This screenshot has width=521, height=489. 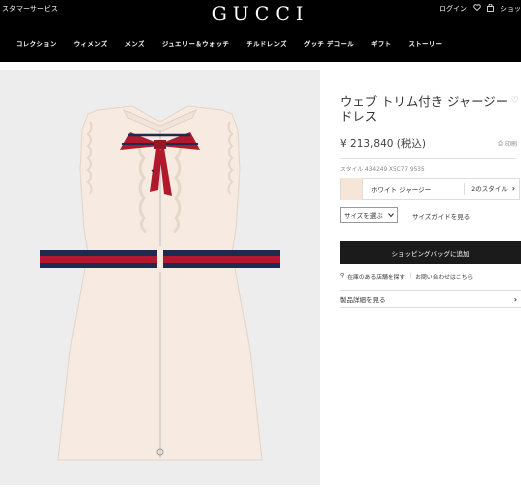 I want to click on wishlist-heart-icon: ♡, so click(x=515, y=101).